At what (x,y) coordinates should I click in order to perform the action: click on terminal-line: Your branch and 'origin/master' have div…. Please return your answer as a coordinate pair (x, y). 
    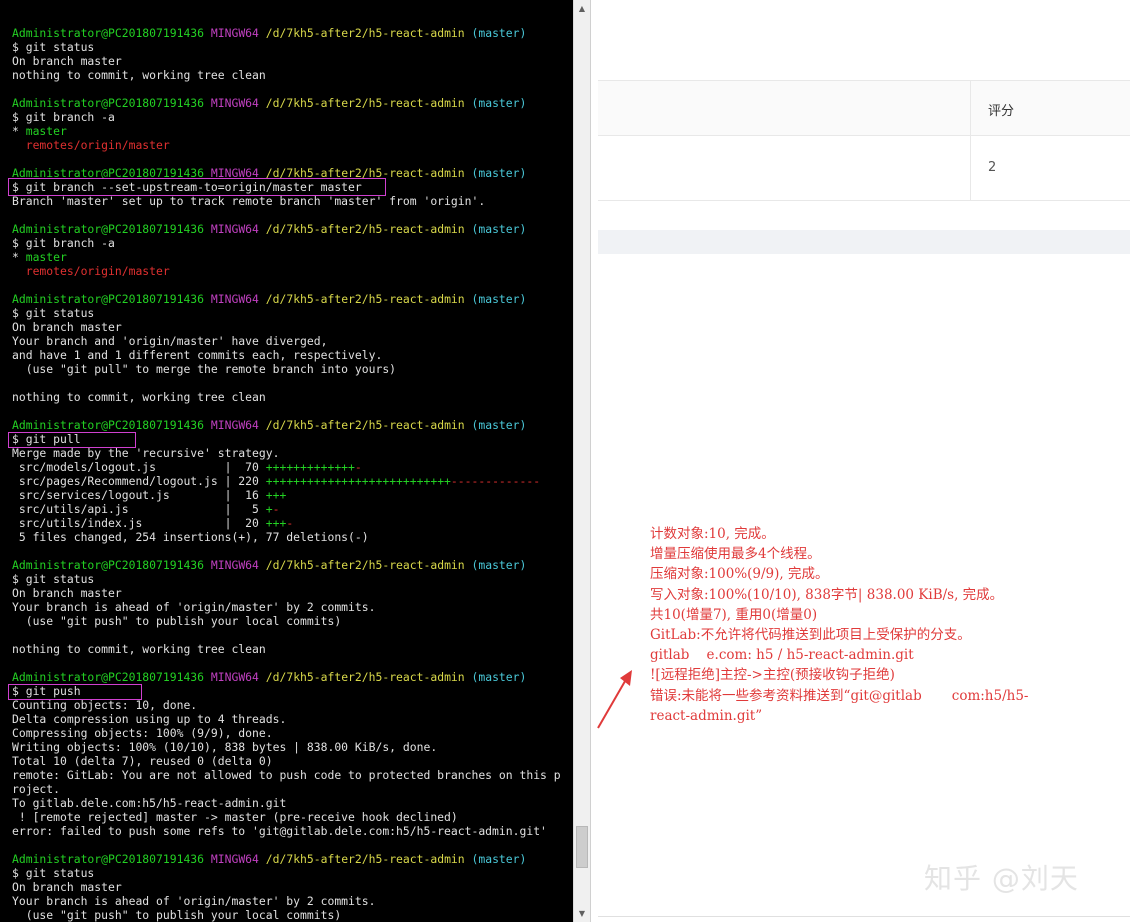
    Looking at the image, I should click on (286, 341).